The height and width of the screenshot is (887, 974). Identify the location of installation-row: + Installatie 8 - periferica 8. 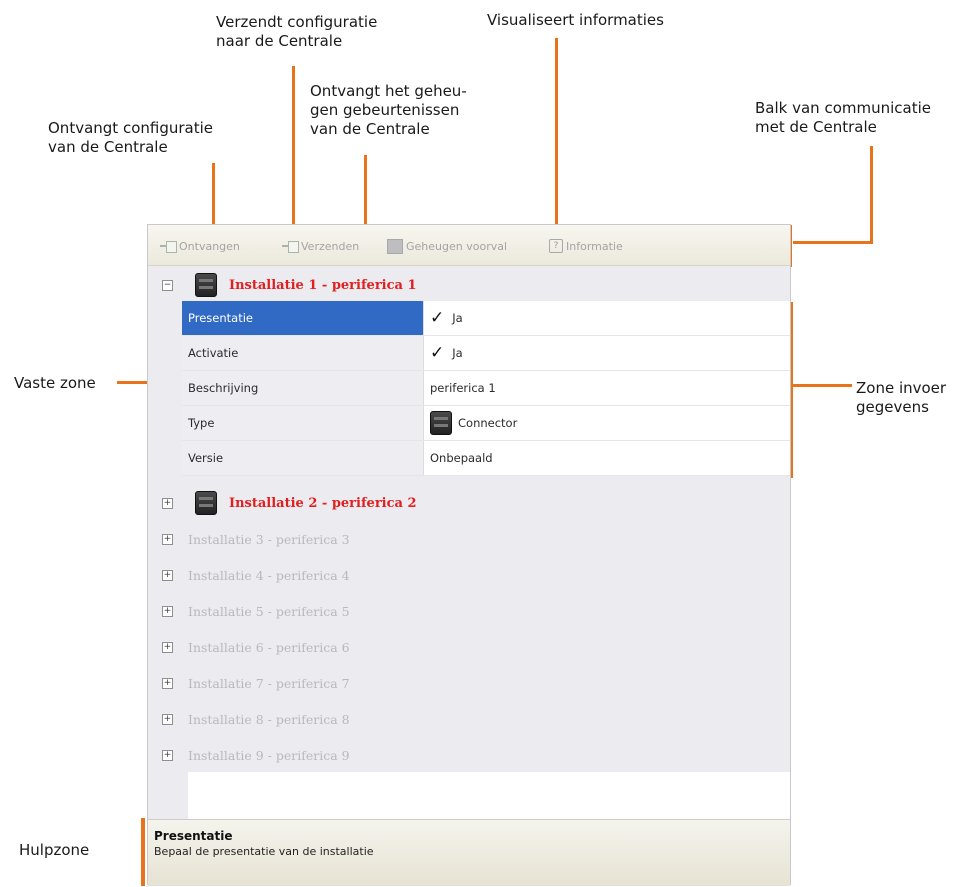
(469, 719).